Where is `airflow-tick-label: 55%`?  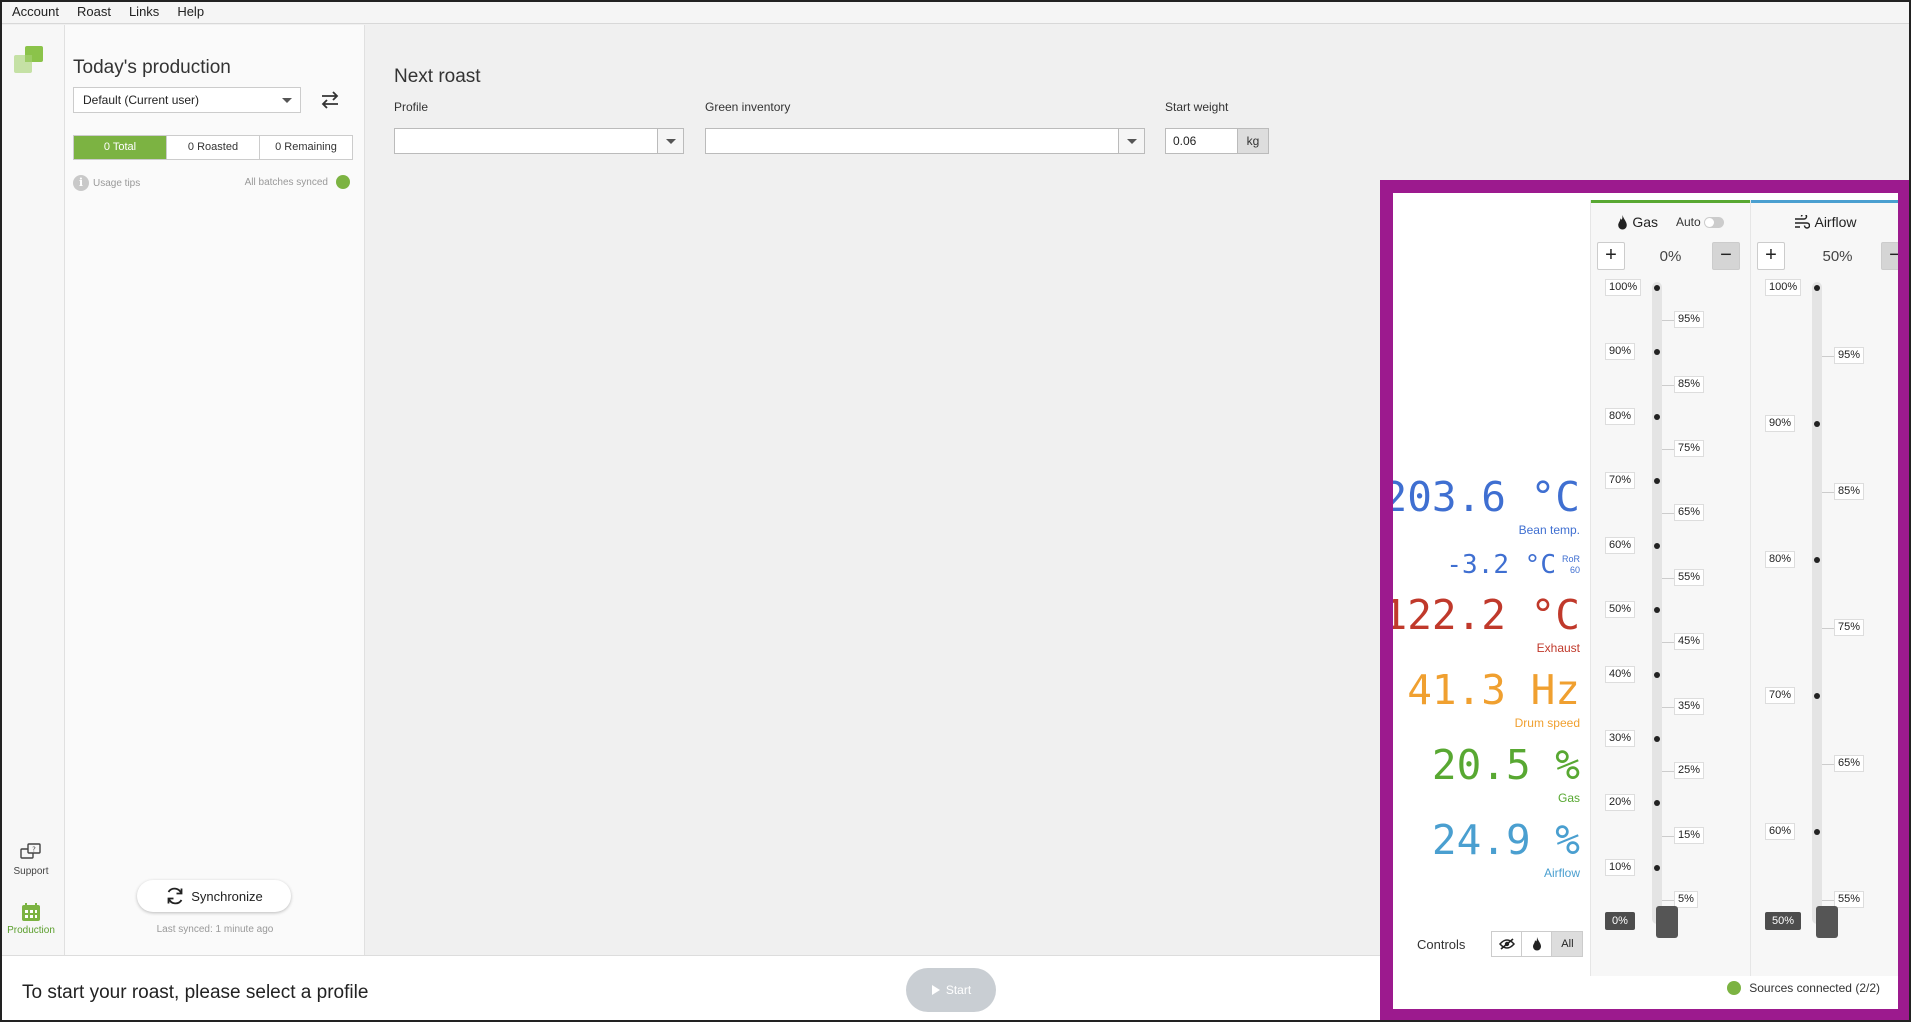 airflow-tick-label: 55% is located at coordinates (1849, 899).